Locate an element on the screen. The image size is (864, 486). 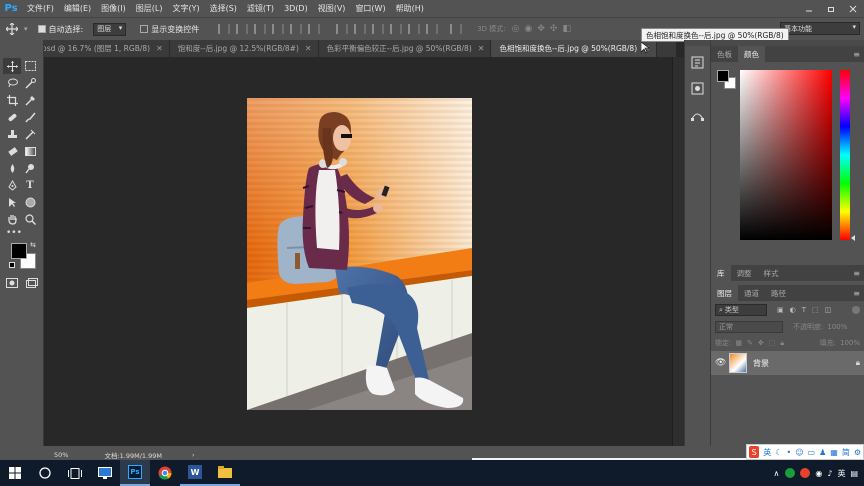
gradient-tool-icon is located at coordinates (30, 151).